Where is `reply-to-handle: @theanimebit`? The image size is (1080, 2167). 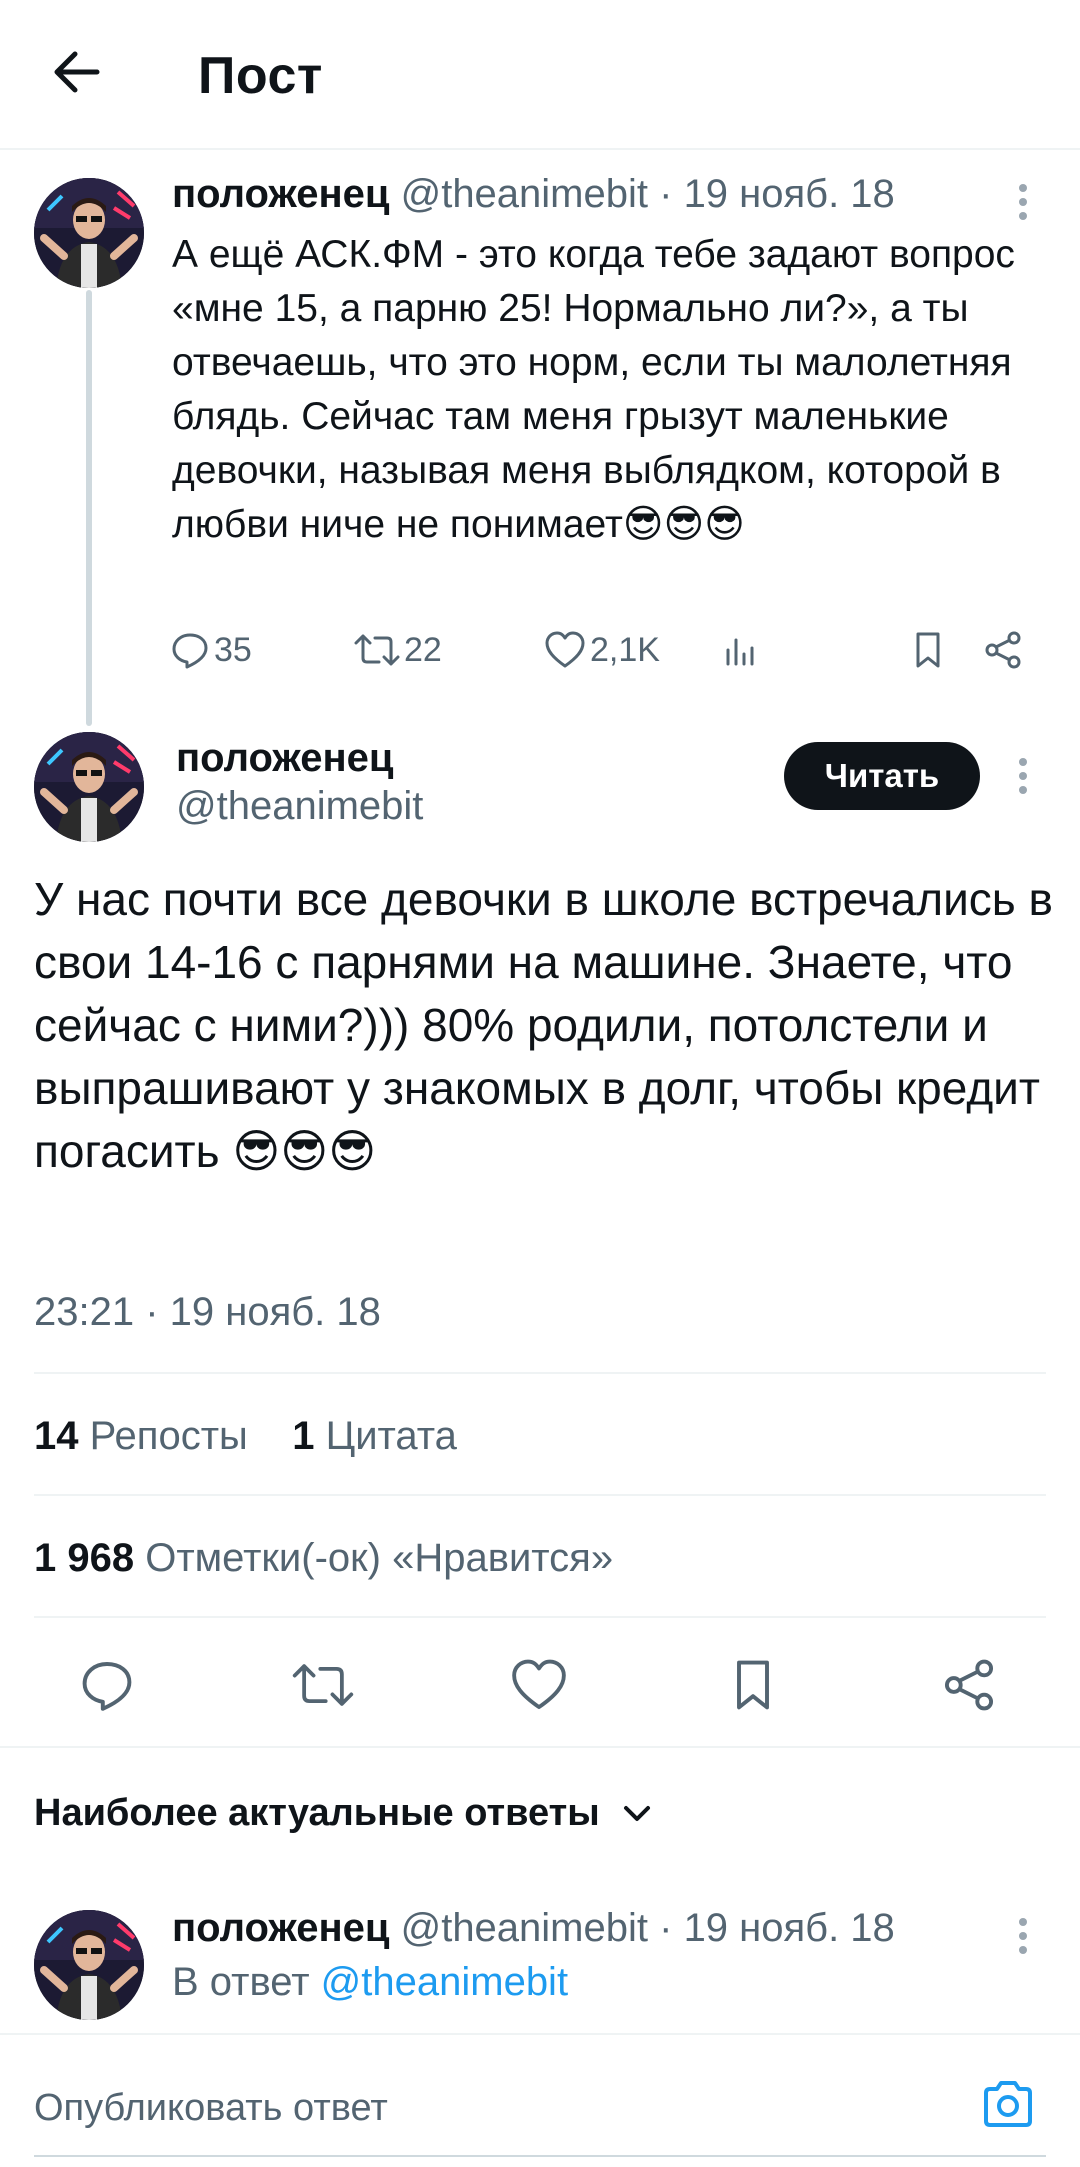 reply-to-handle: @theanimebit is located at coordinates (444, 1982).